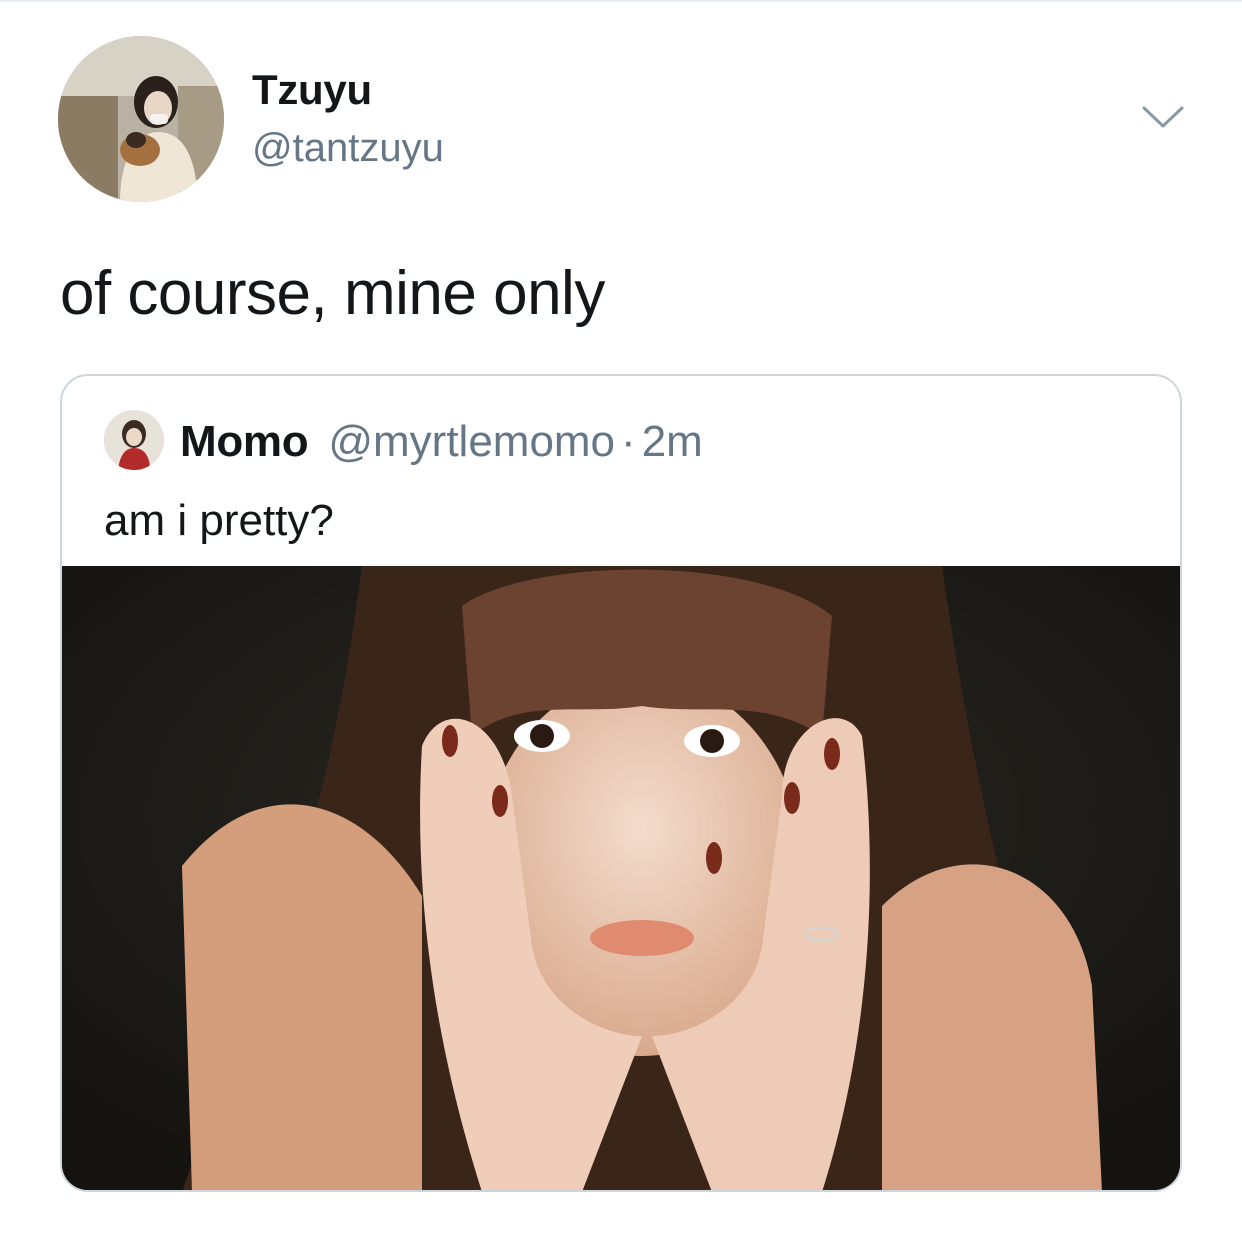  What do you see at coordinates (348, 148) in the screenshot?
I see `author-handle: @tantzuyu` at bounding box center [348, 148].